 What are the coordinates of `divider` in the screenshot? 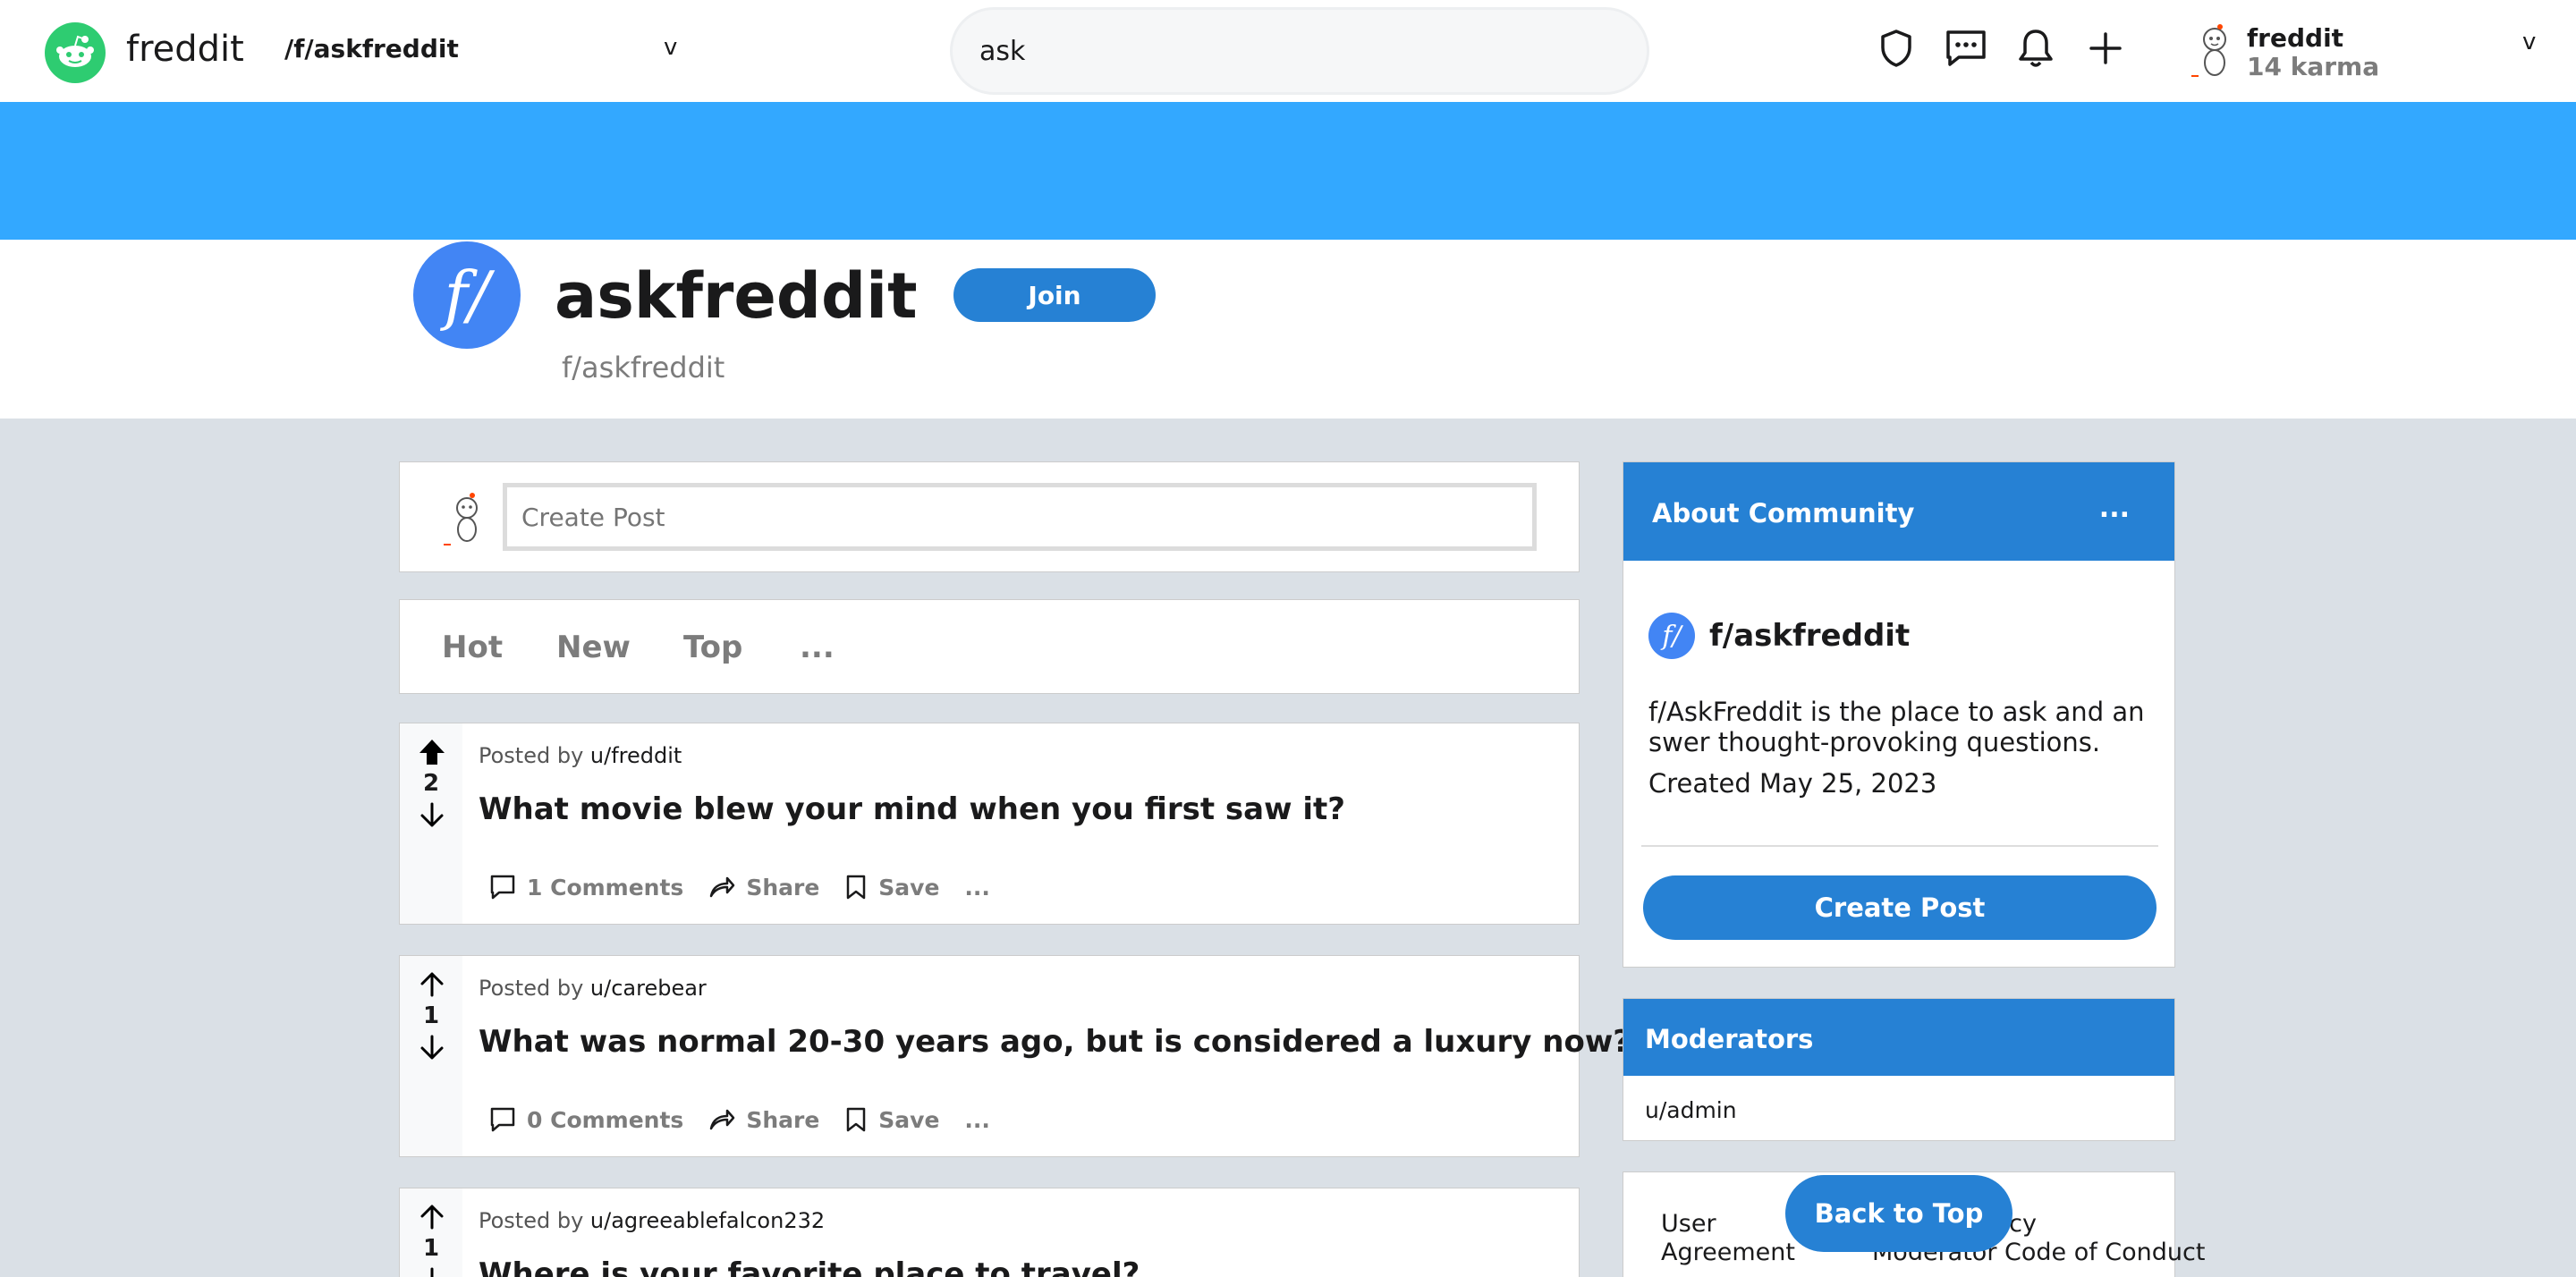 It's located at (1899, 846).